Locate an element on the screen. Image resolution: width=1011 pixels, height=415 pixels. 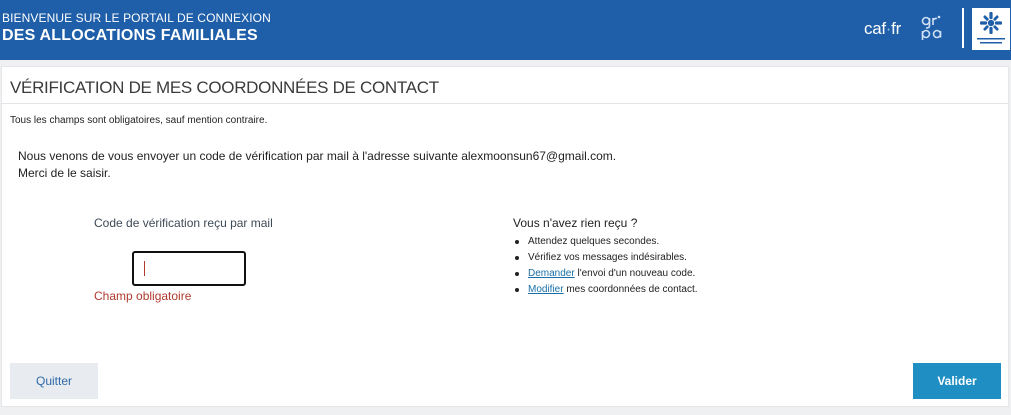
help-title: Vous n'avez rien reçu ? is located at coordinates (575, 223).